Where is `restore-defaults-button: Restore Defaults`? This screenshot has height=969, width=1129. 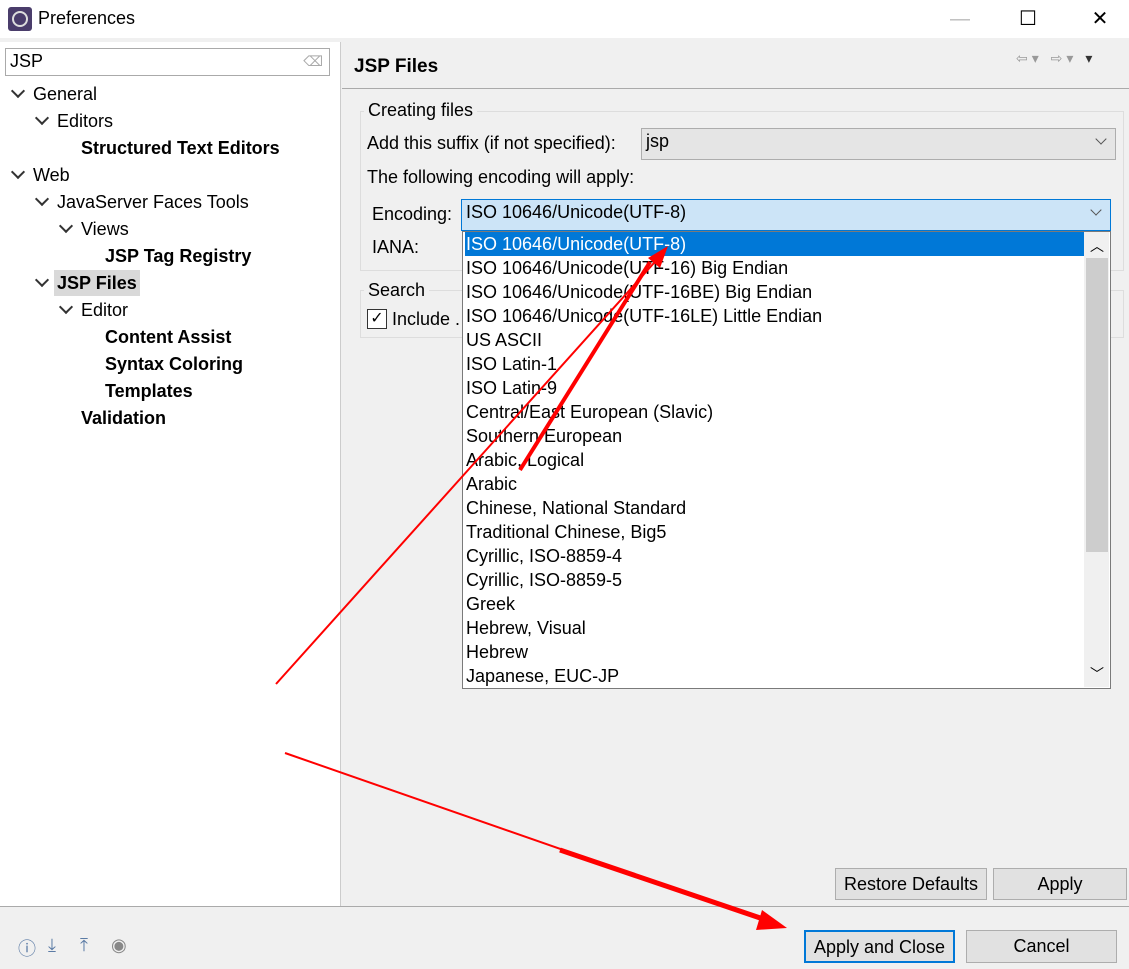
restore-defaults-button: Restore Defaults is located at coordinates (911, 884).